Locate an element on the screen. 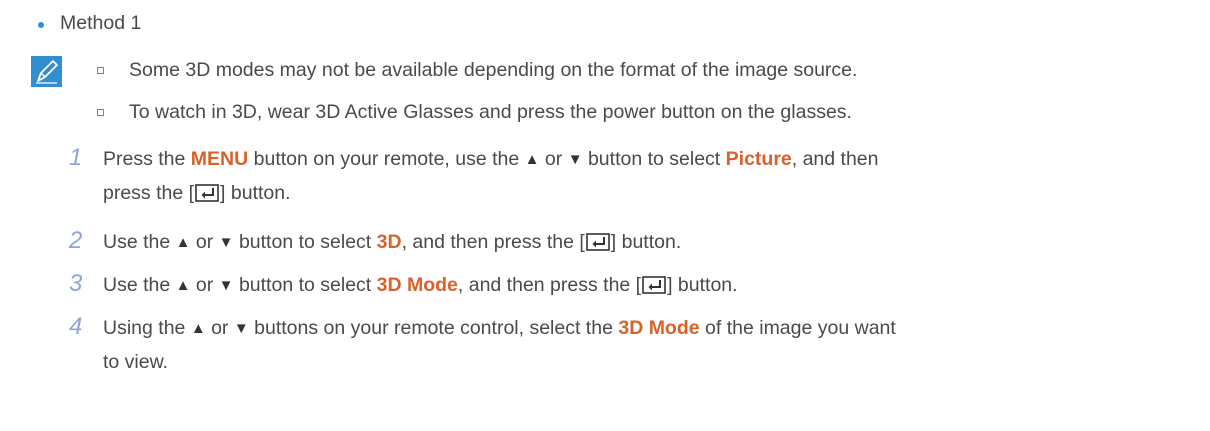  step-text-continued: press the [ ] button. is located at coordinates (197, 193).